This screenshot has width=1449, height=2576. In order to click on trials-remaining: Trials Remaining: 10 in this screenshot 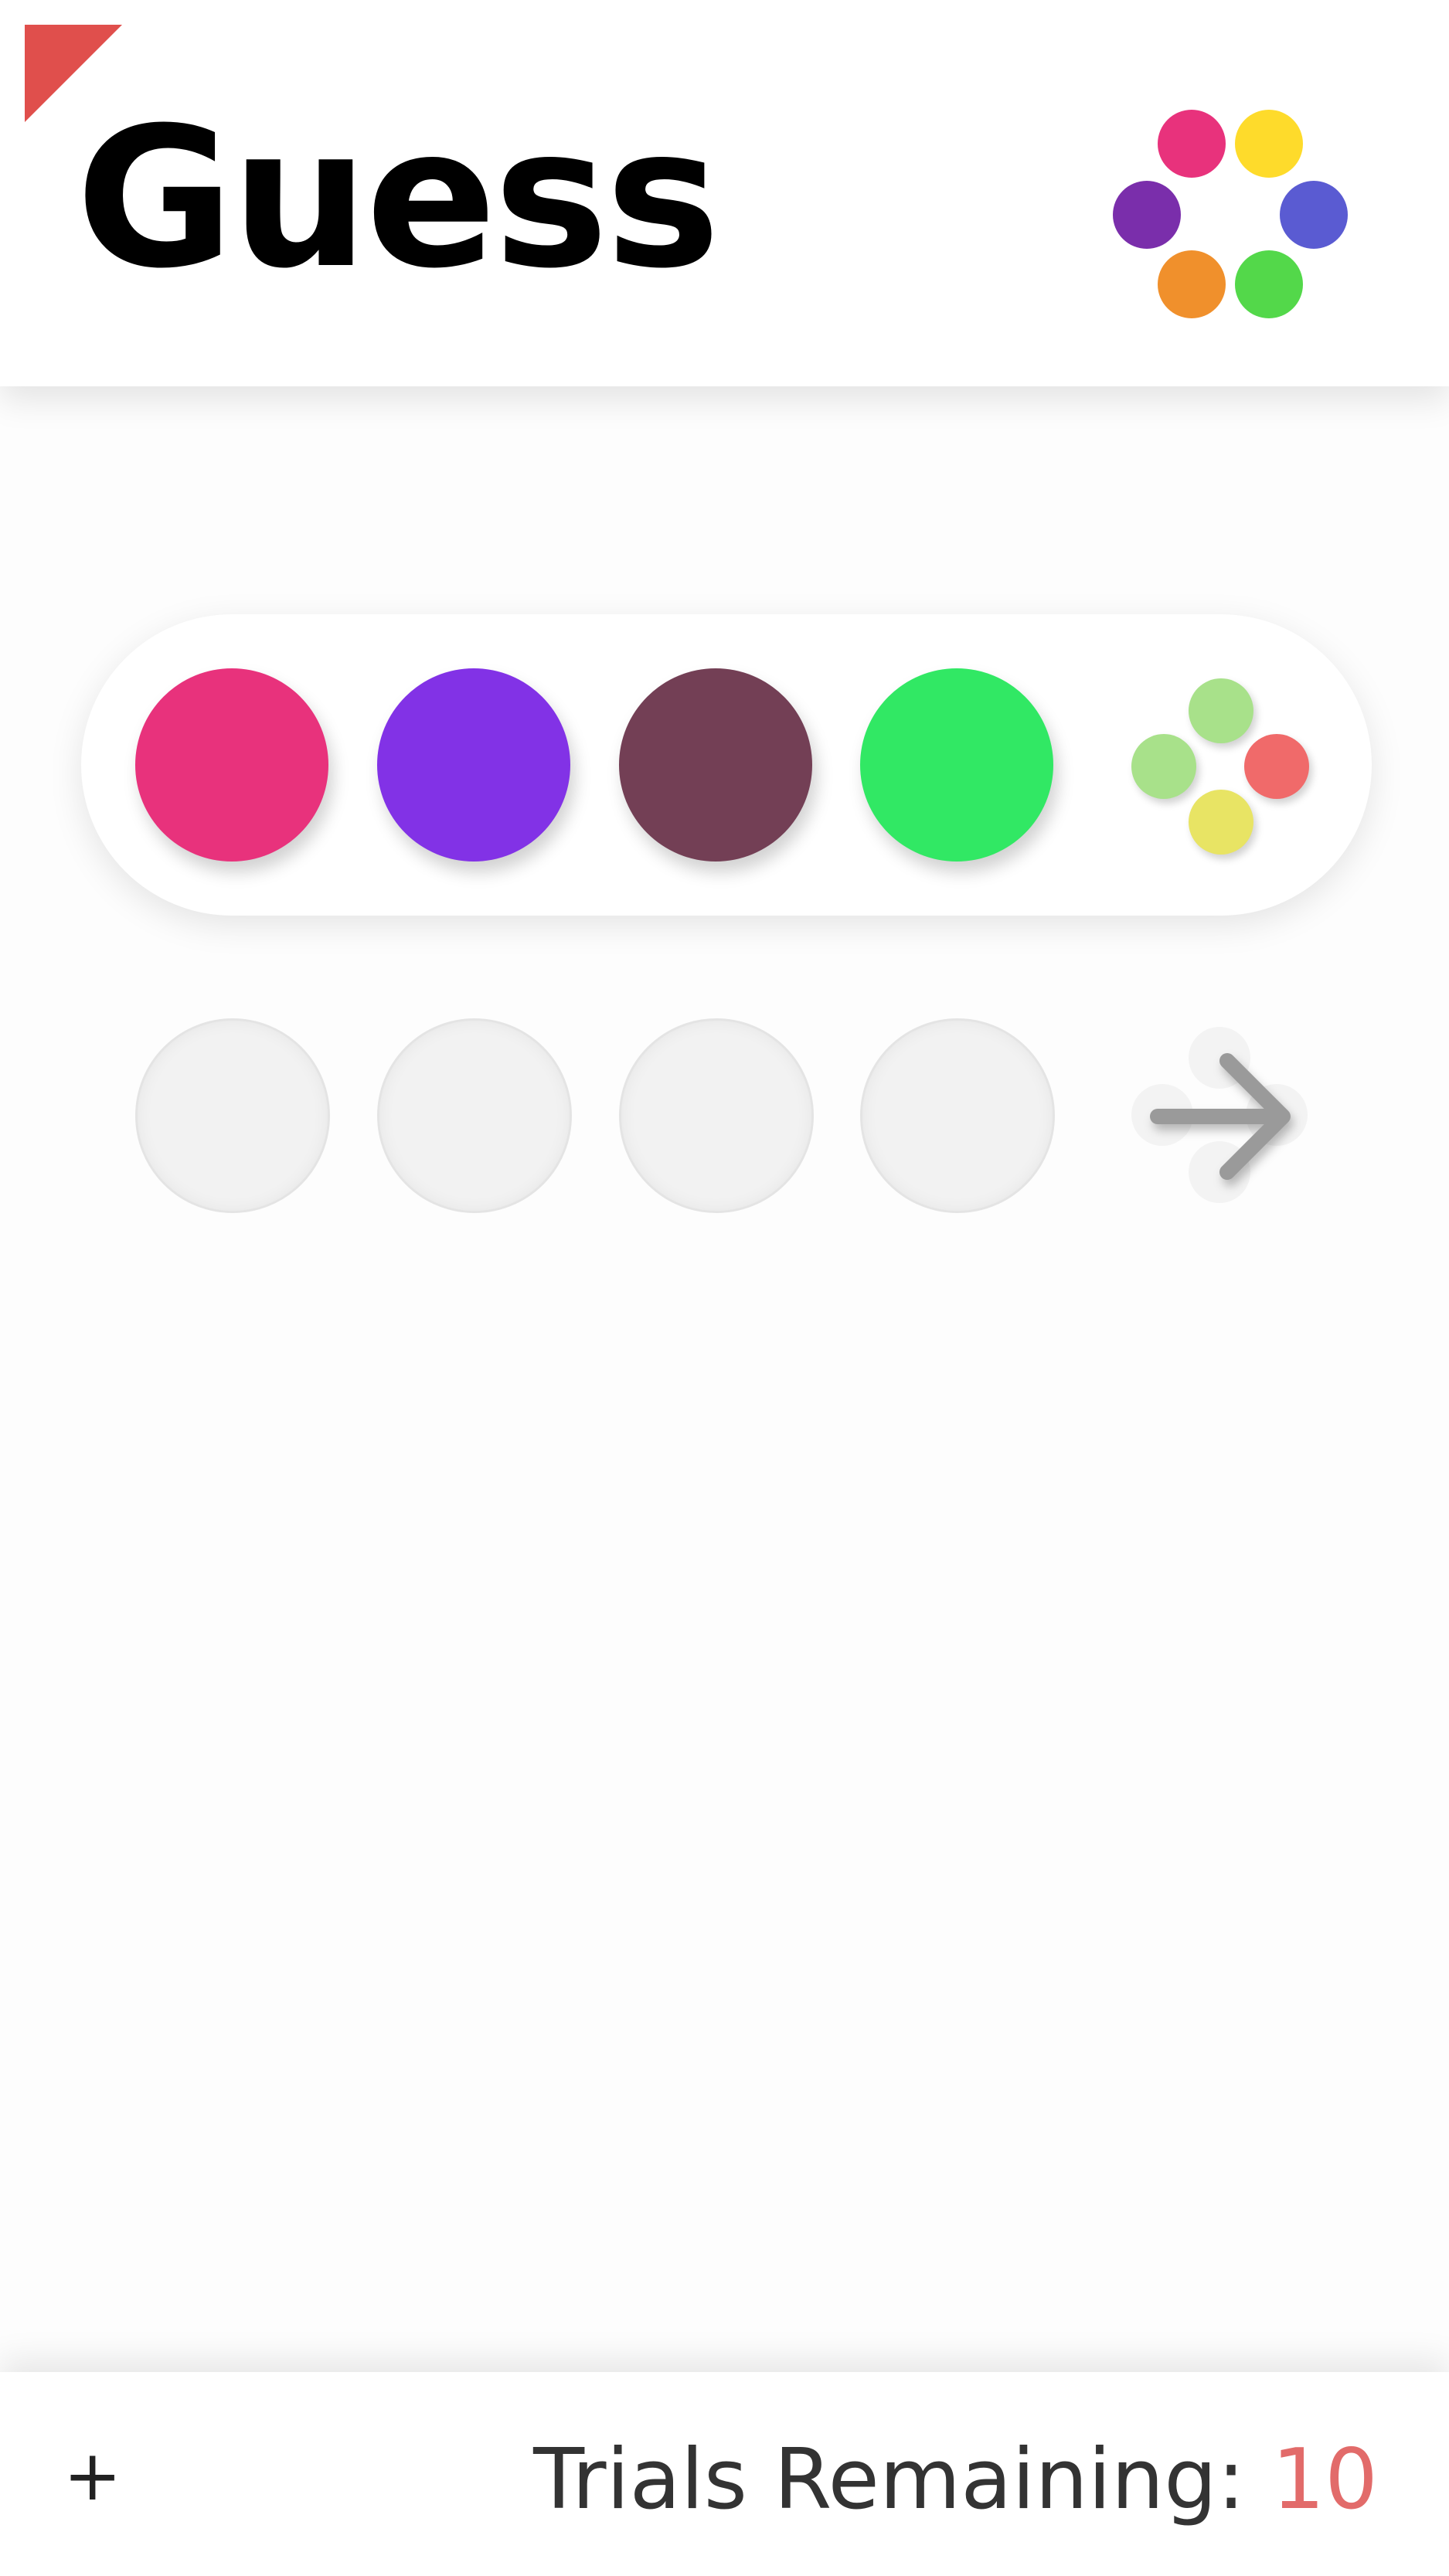, I will do `click(956, 2480)`.